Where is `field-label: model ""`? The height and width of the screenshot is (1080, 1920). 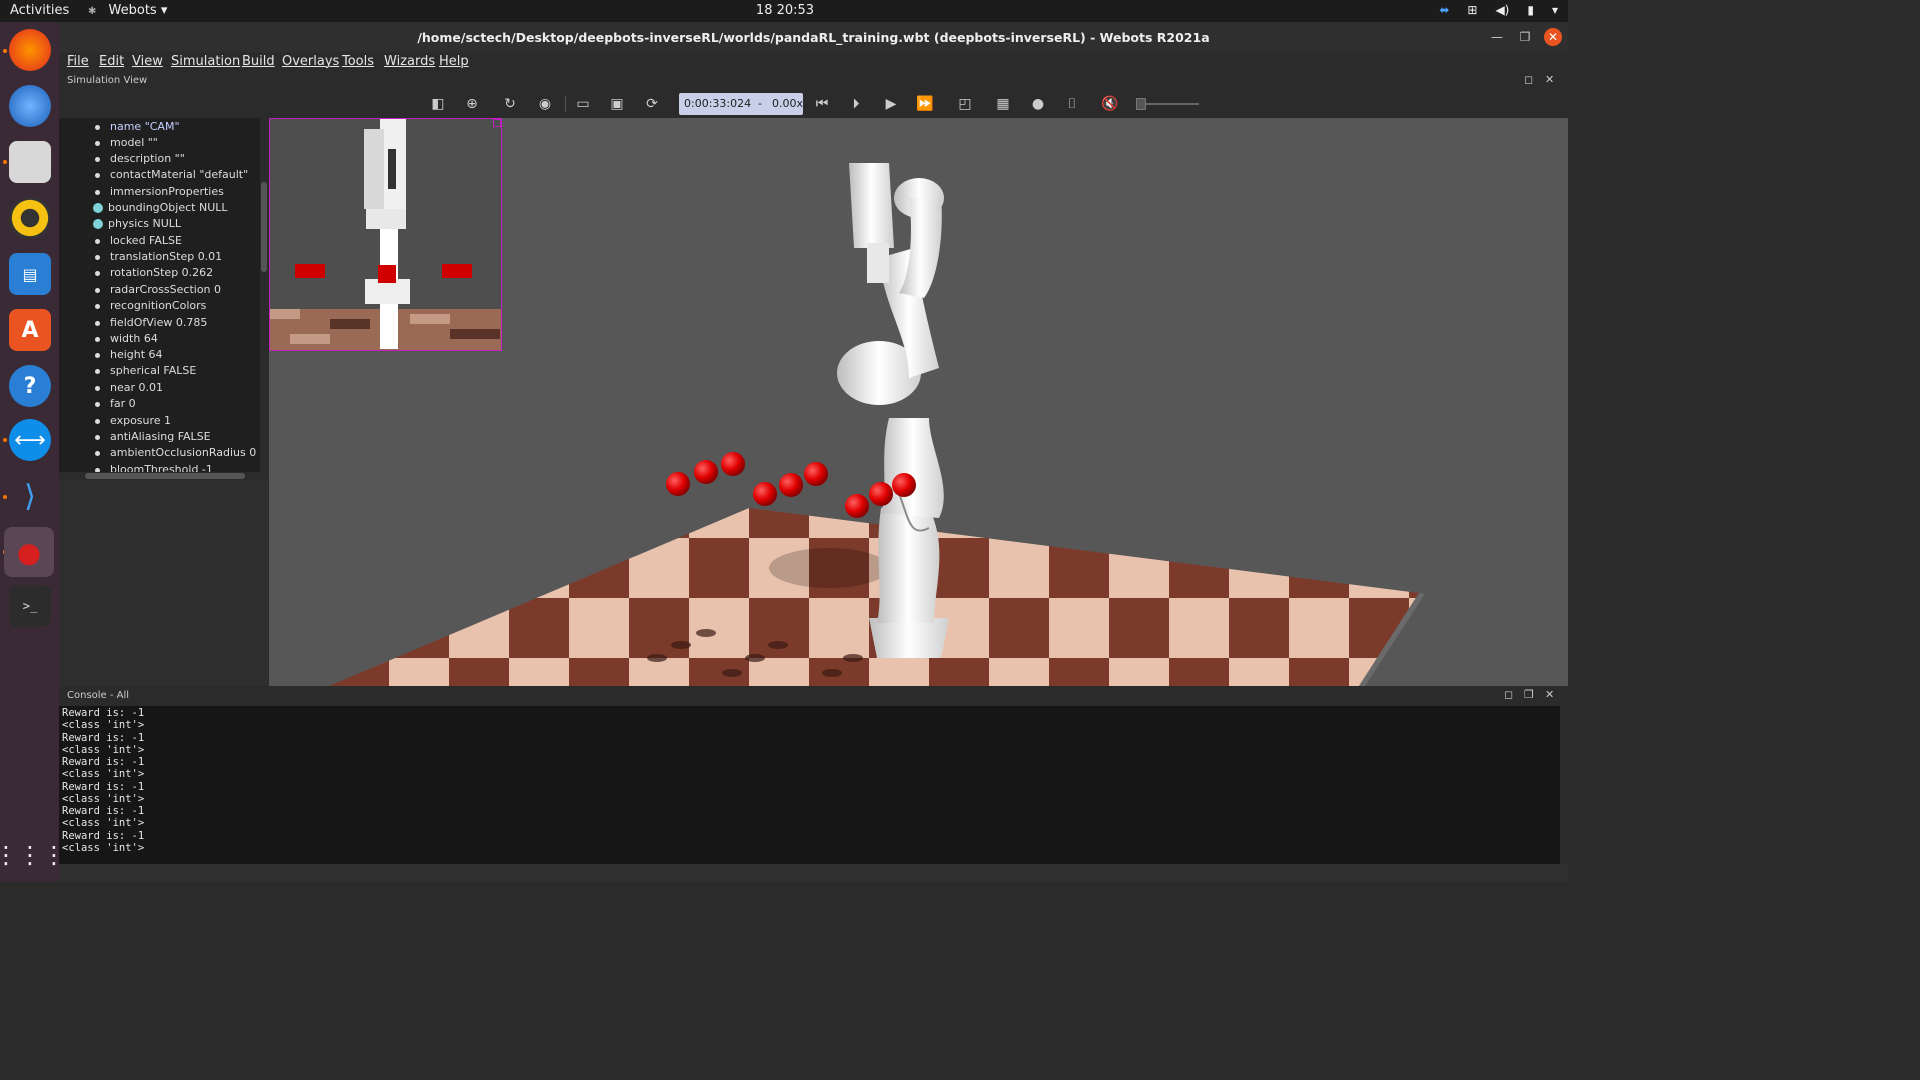
field-label: model "" is located at coordinates (134, 142).